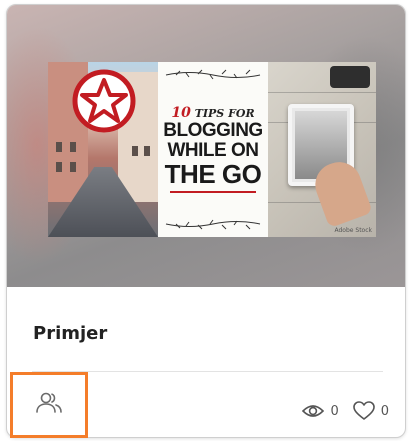 The image size is (412, 441). What do you see at coordinates (104, 101) in the screenshot?
I see `star-badge-icon` at bounding box center [104, 101].